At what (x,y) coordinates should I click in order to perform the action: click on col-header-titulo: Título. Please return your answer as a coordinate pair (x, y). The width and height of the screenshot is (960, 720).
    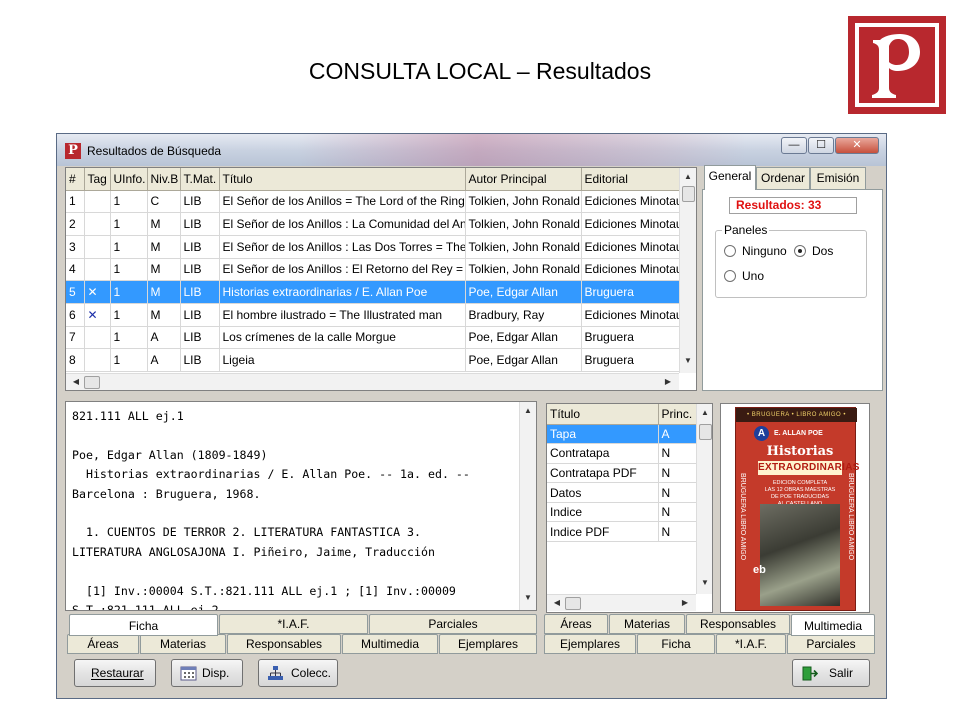
    Looking at the image, I should click on (342, 179).